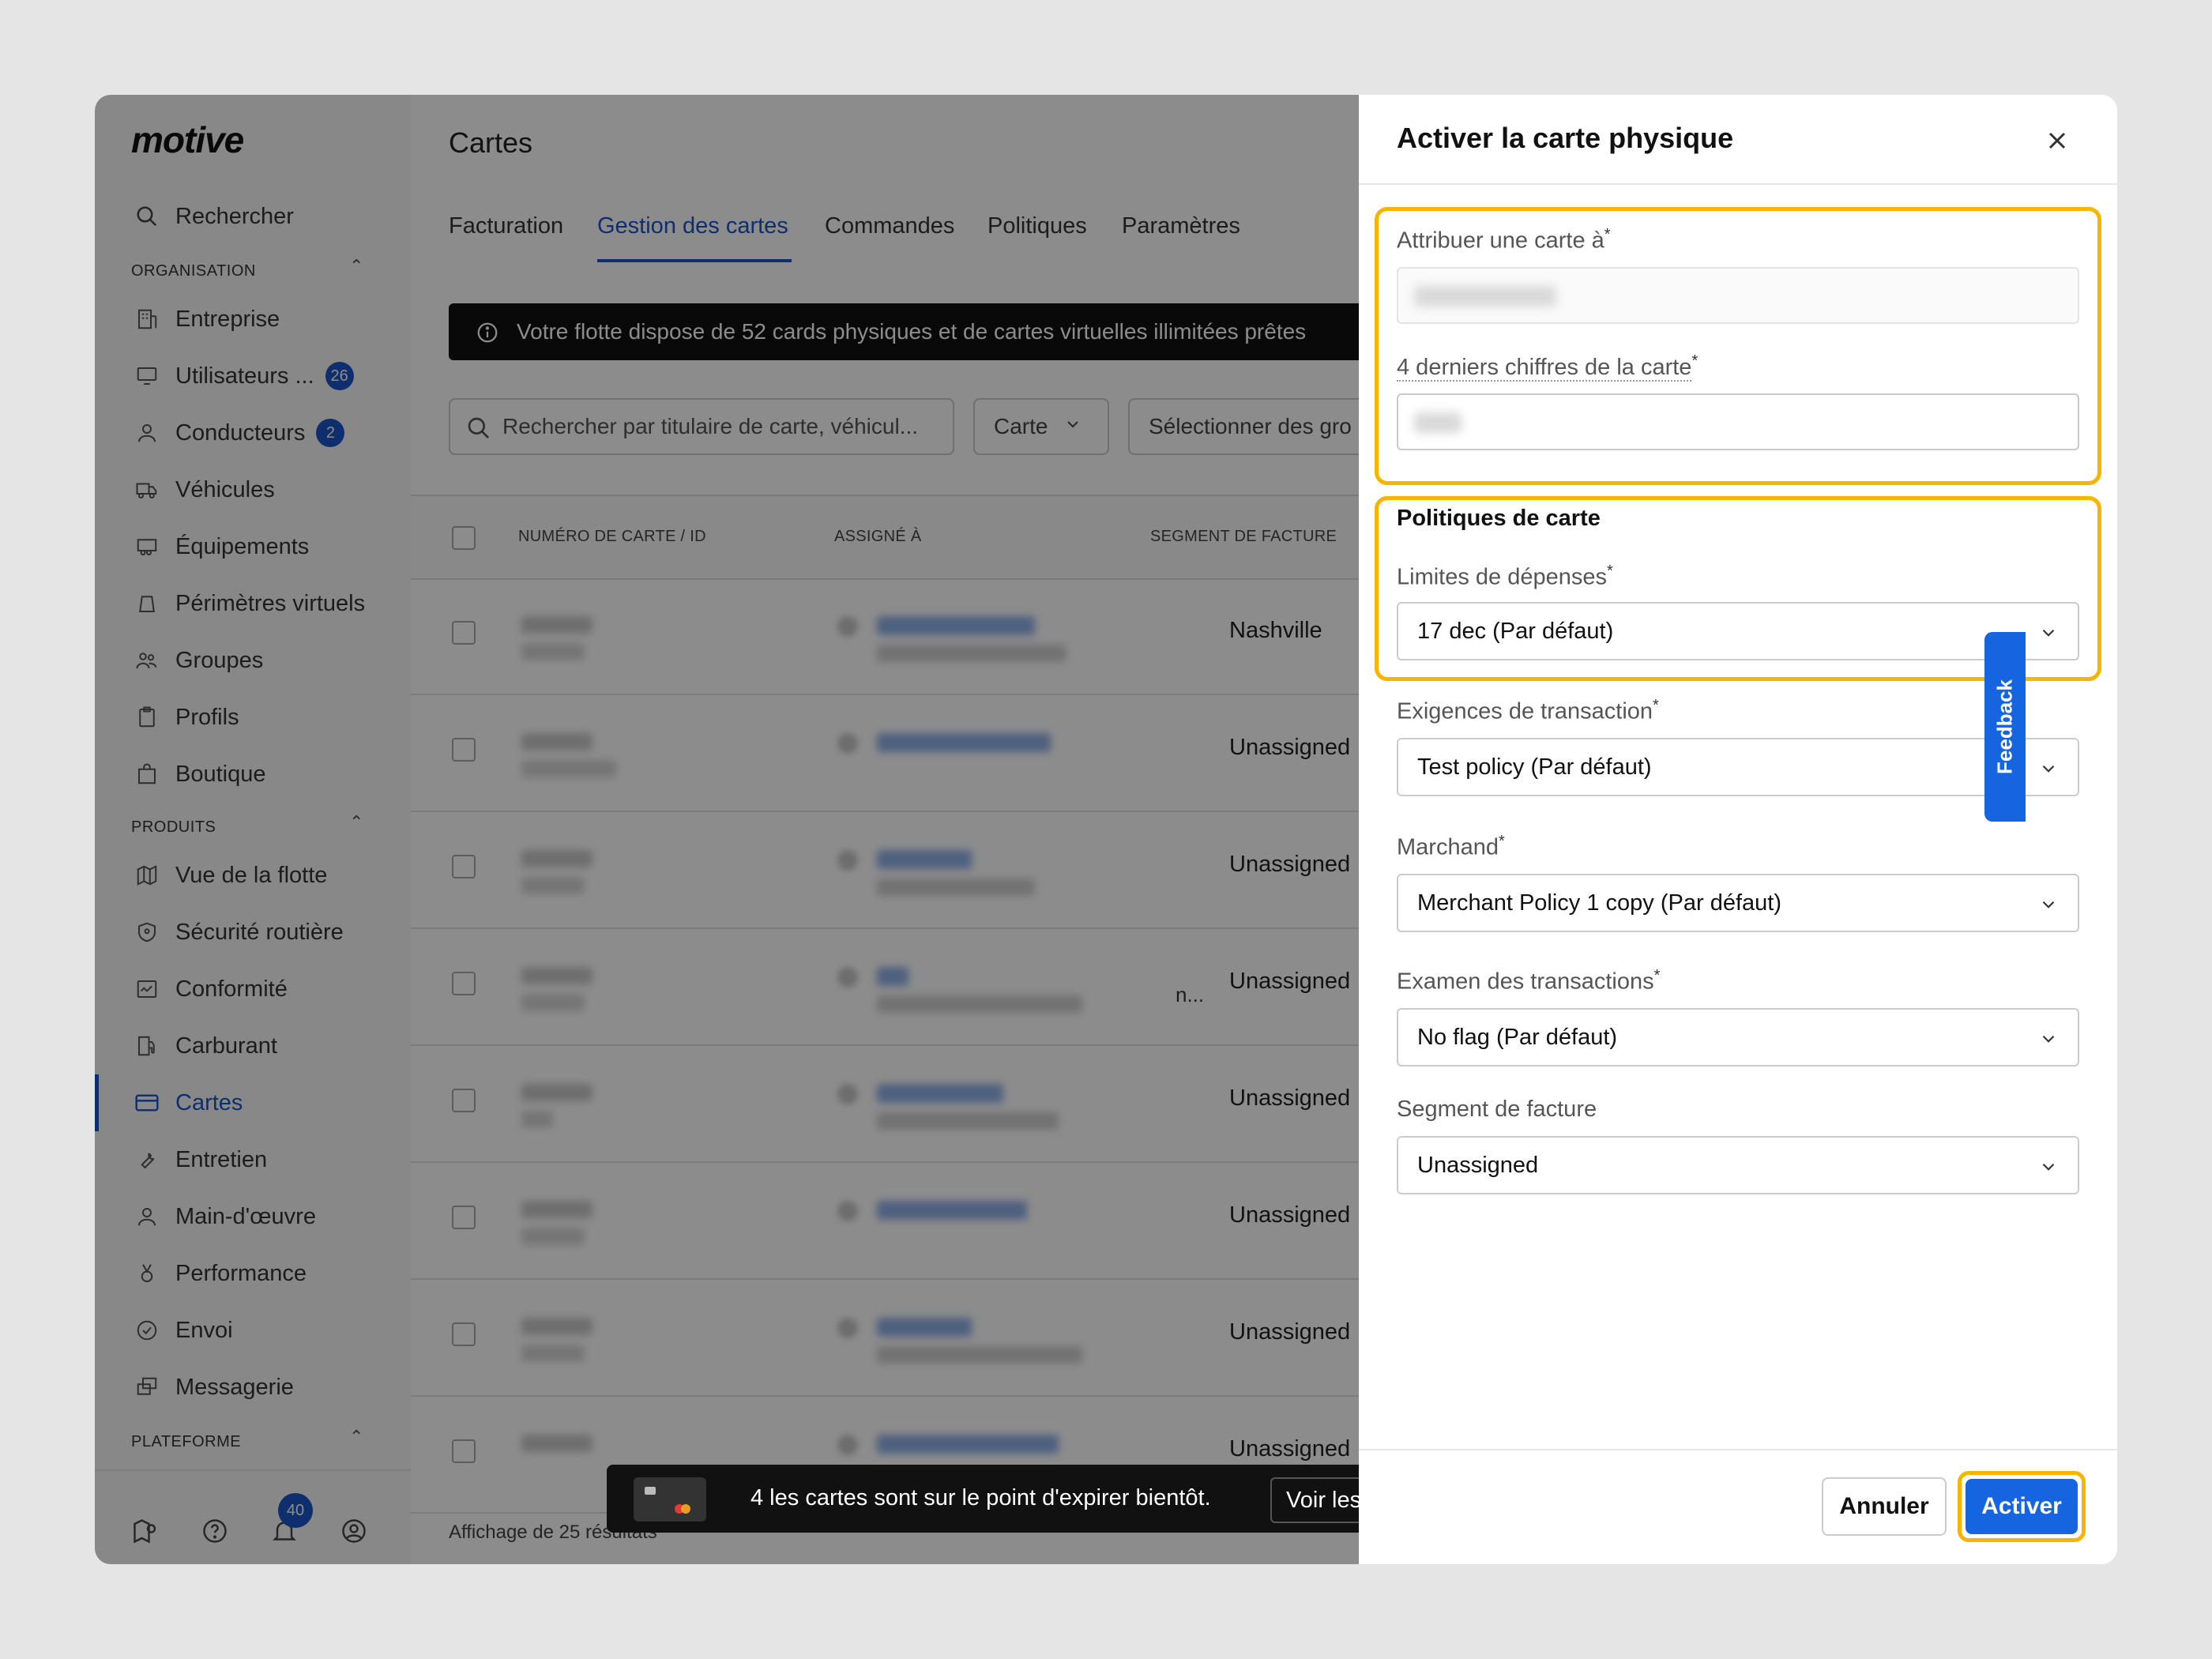  I want to click on spend-label: Limites de dépenses*, so click(1505, 576).